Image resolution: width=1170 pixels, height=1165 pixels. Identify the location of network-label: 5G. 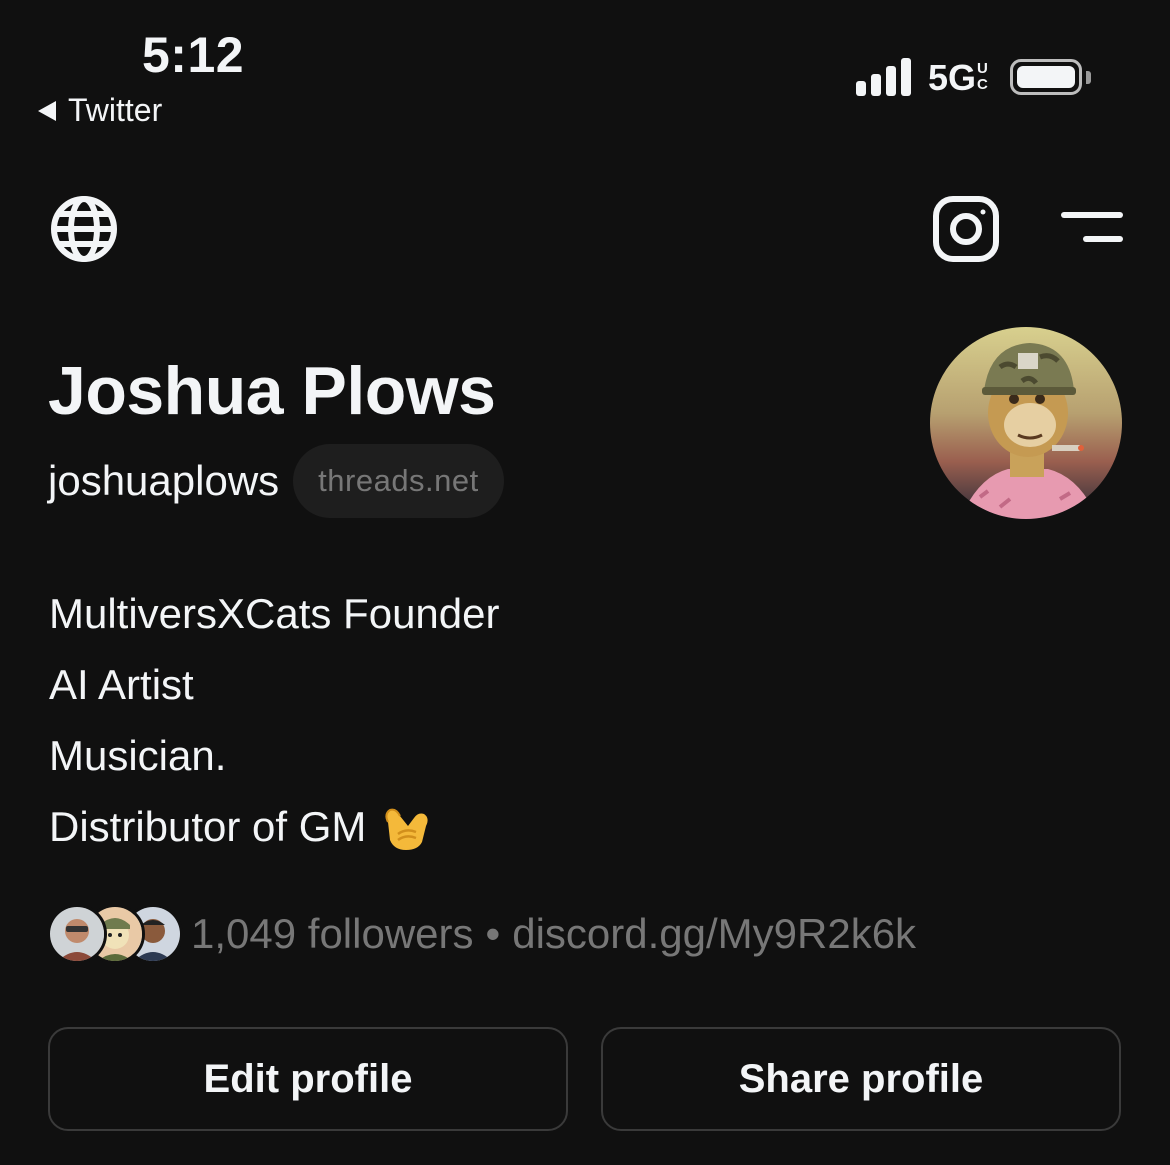
(952, 77).